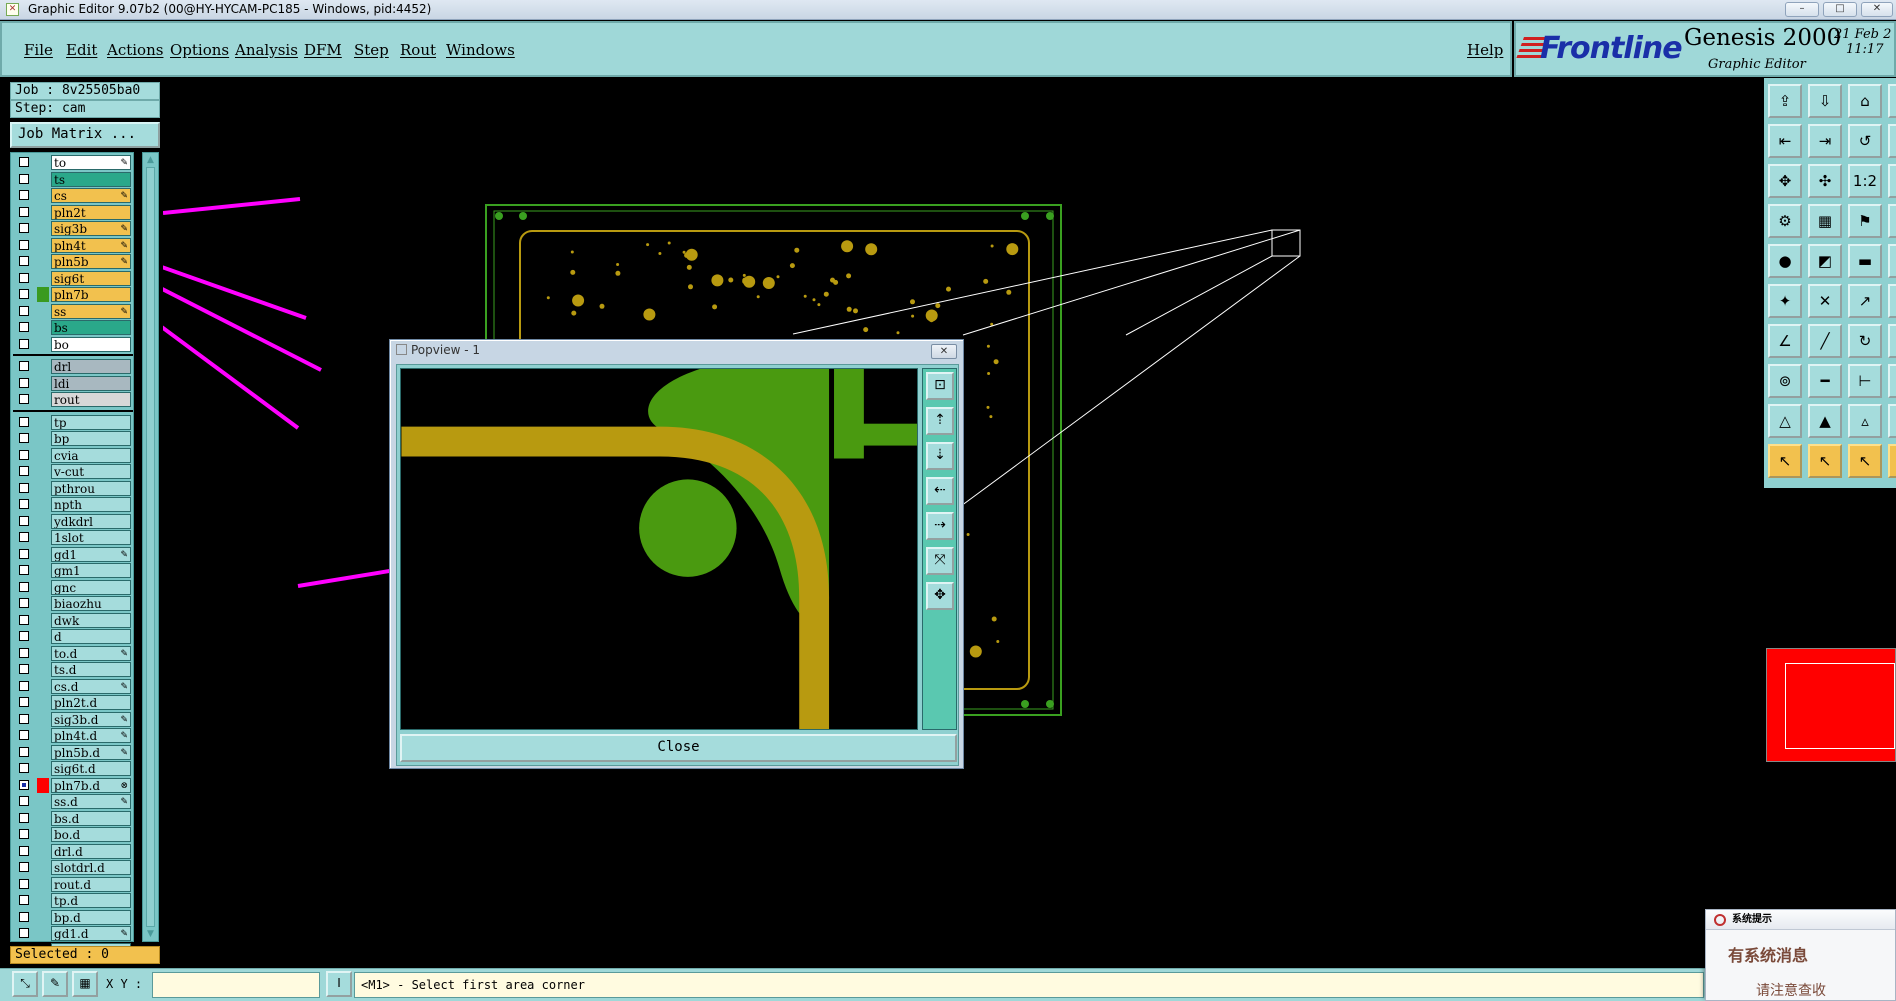  Describe the element at coordinates (91, 195) in the screenshot. I see `layer-name: cs ✎` at that location.